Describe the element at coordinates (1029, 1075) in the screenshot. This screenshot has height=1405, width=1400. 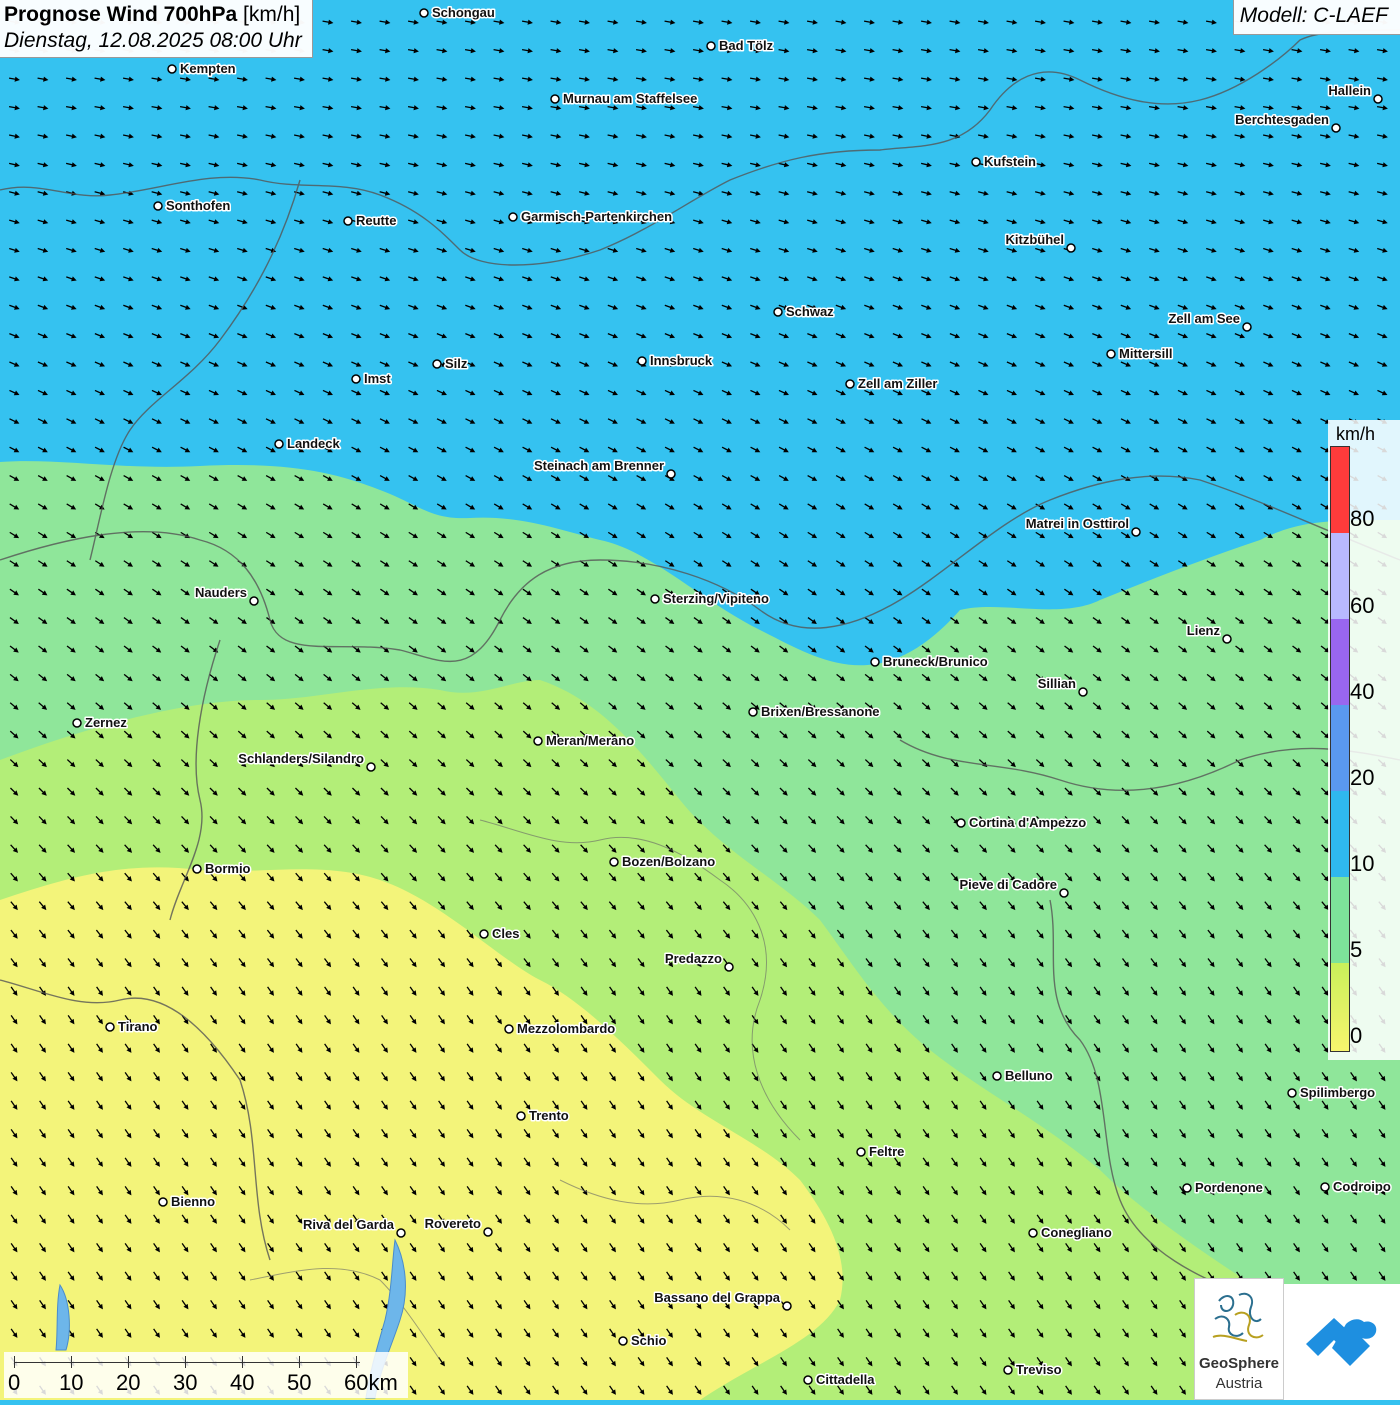
I see `city-label: Belluno` at that location.